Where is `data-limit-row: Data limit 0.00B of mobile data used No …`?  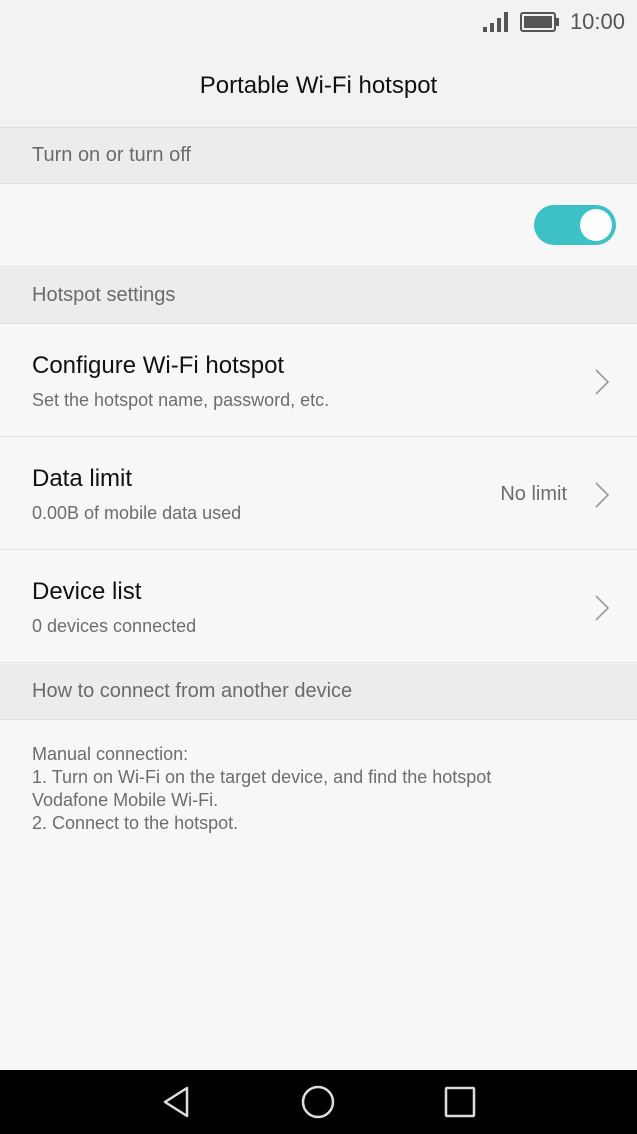
data-limit-row: Data limit 0.00B of mobile data used No … is located at coordinates (318, 493).